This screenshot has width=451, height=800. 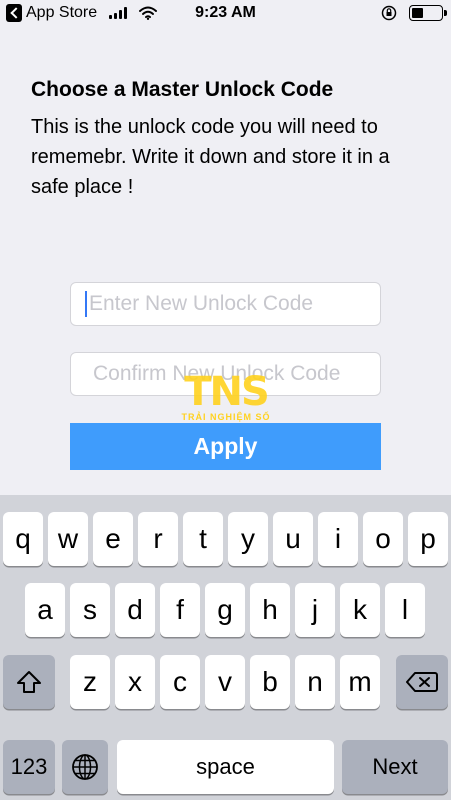 What do you see at coordinates (135, 610) in the screenshot?
I see `key-d: d` at bounding box center [135, 610].